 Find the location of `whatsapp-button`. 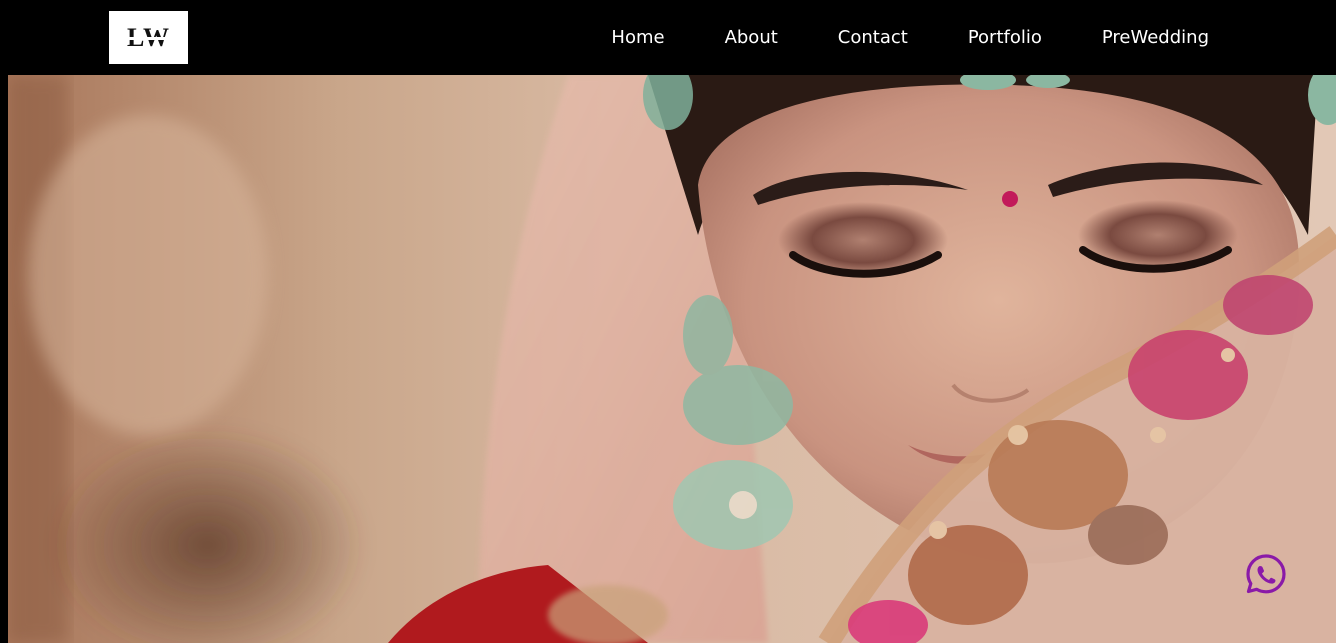

whatsapp-button is located at coordinates (1266, 574).